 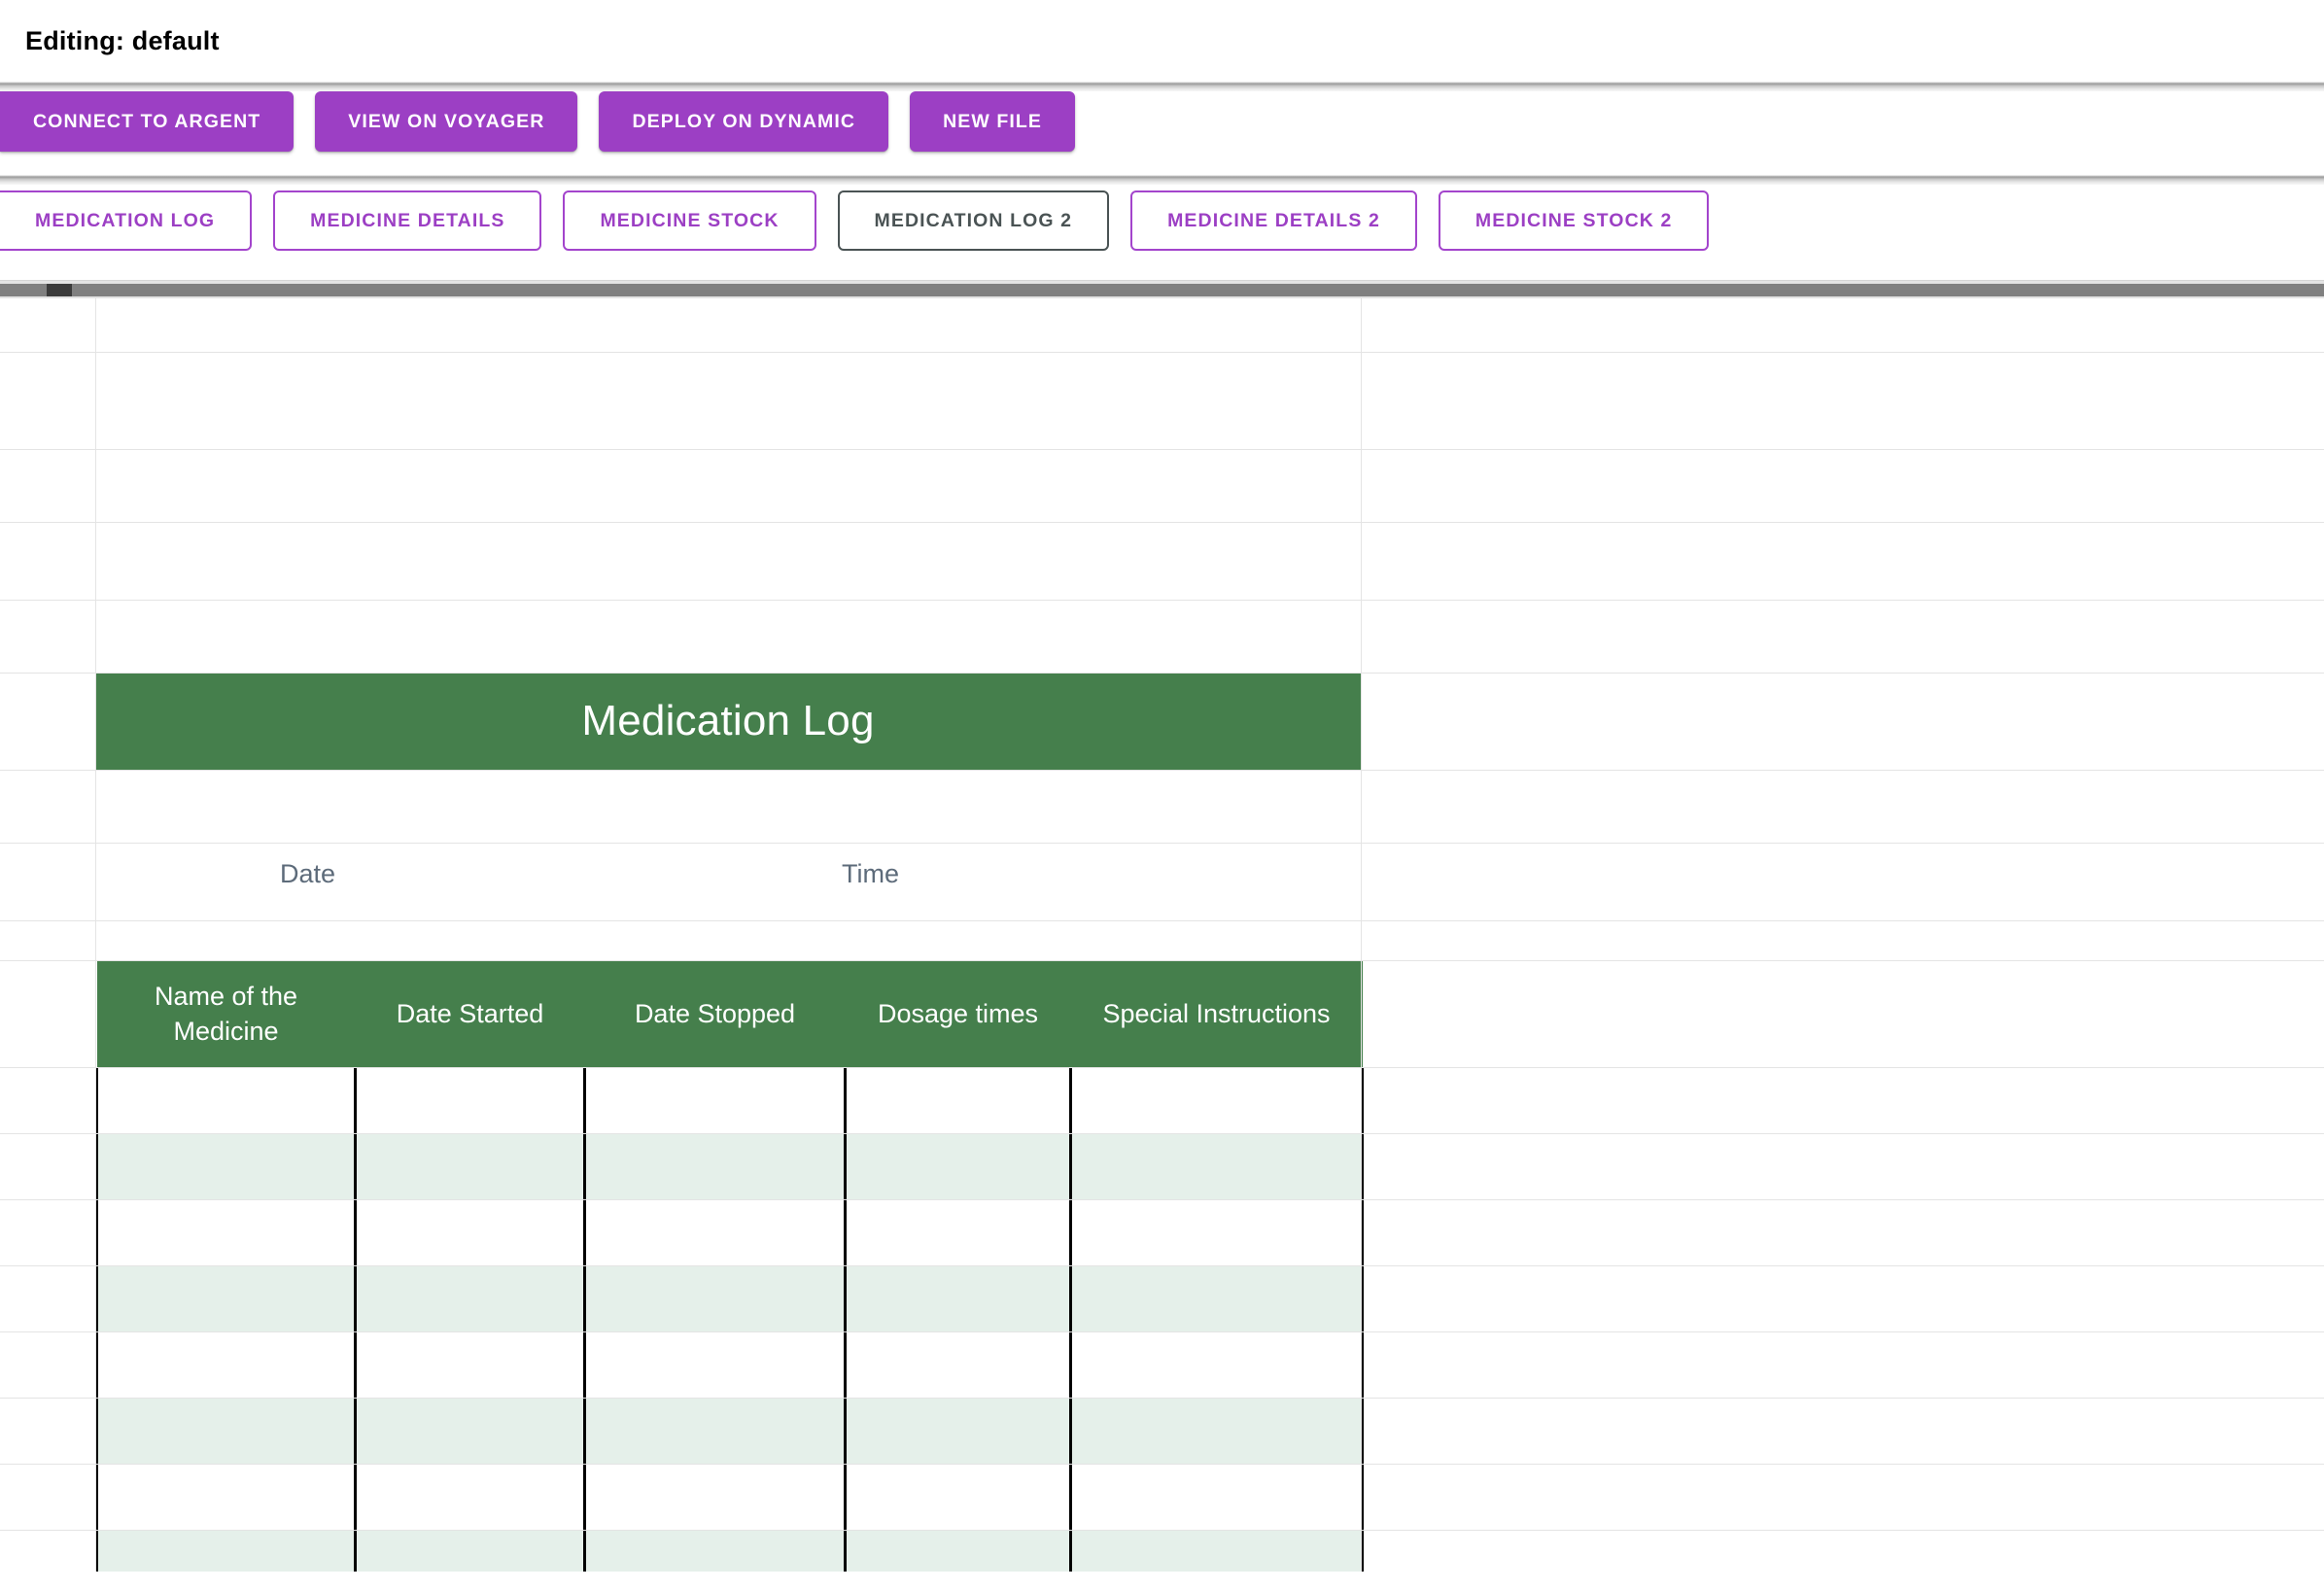 I want to click on scrollbar-track, so click(x=1162, y=290).